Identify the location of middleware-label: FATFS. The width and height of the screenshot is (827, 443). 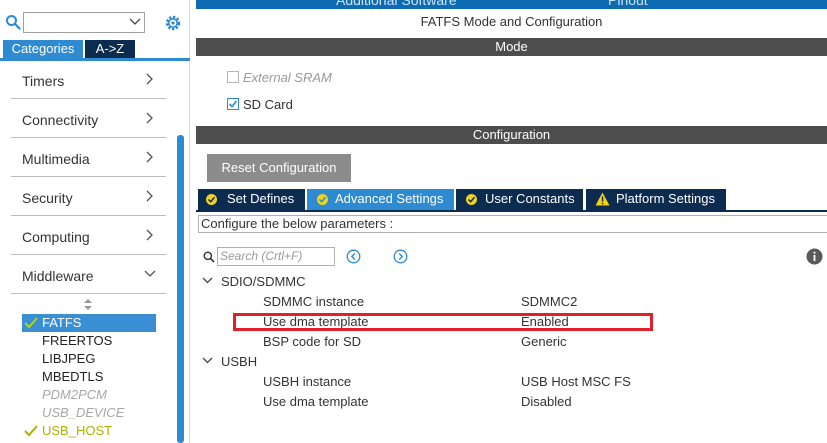
(62, 322).